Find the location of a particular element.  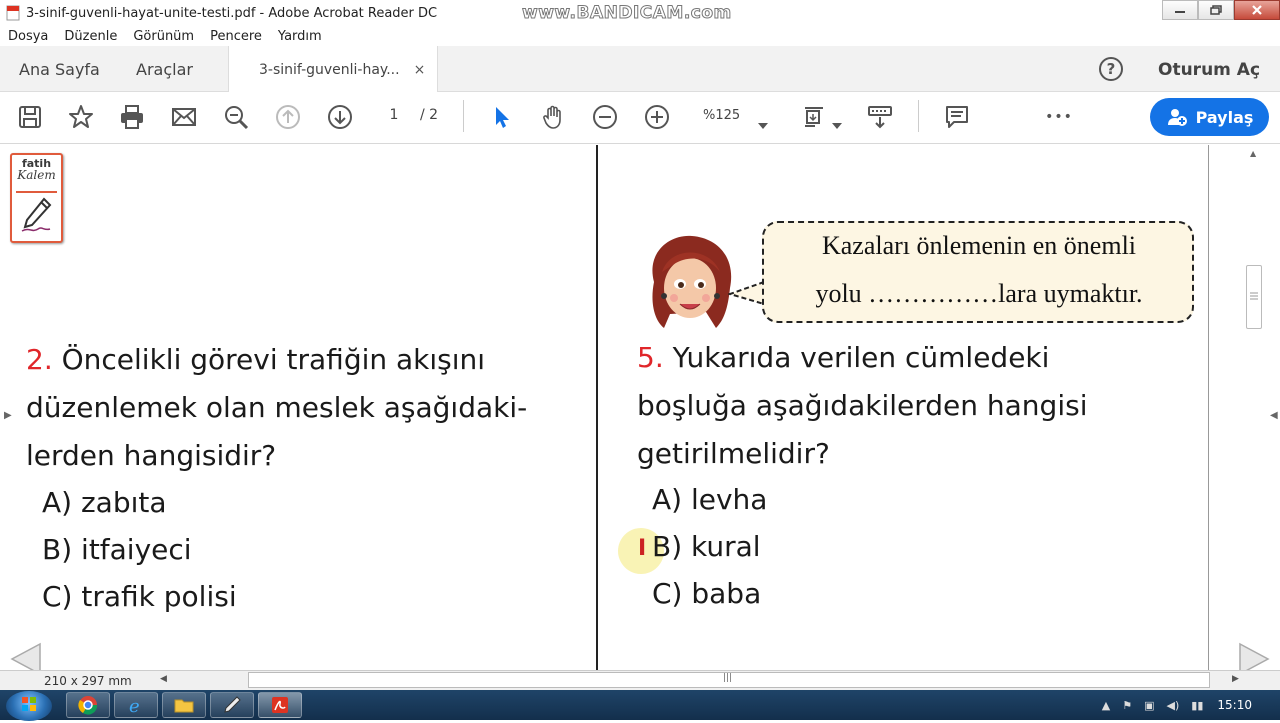

volume-icon: ◀) is located at coordinates (1173, 705).